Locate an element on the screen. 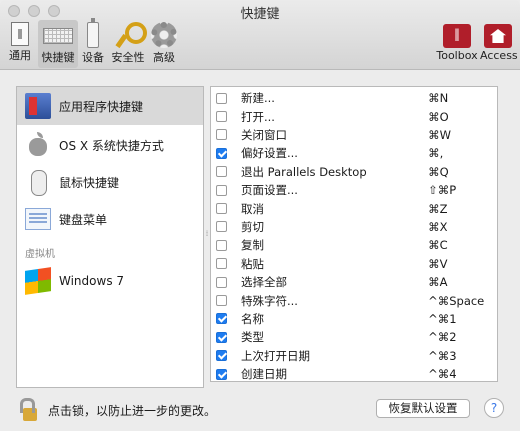 The image size is (520, 431). tab-general-label: 通用 is located at coordinates (20, 55).